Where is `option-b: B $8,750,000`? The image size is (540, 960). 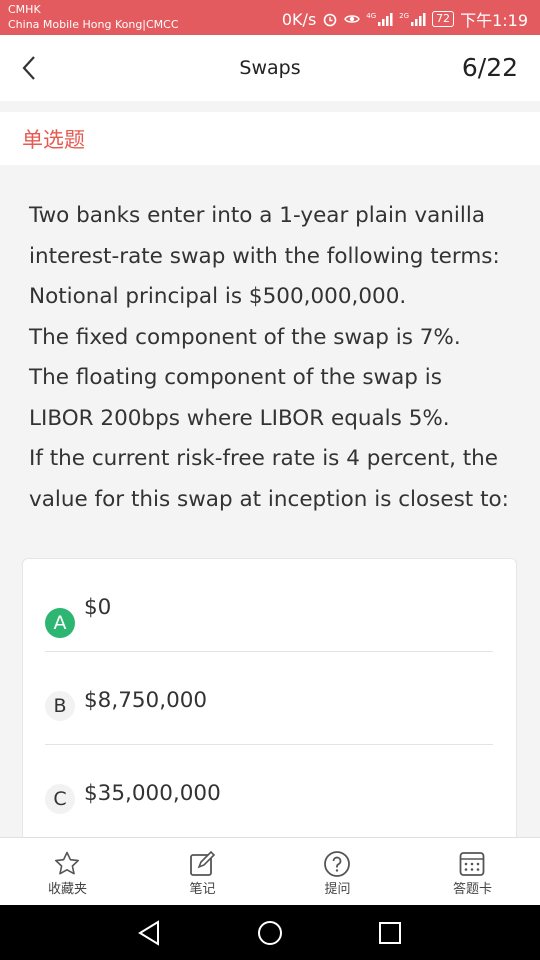 option-b: B $8,750,000 is located at coordinates (269, 698).